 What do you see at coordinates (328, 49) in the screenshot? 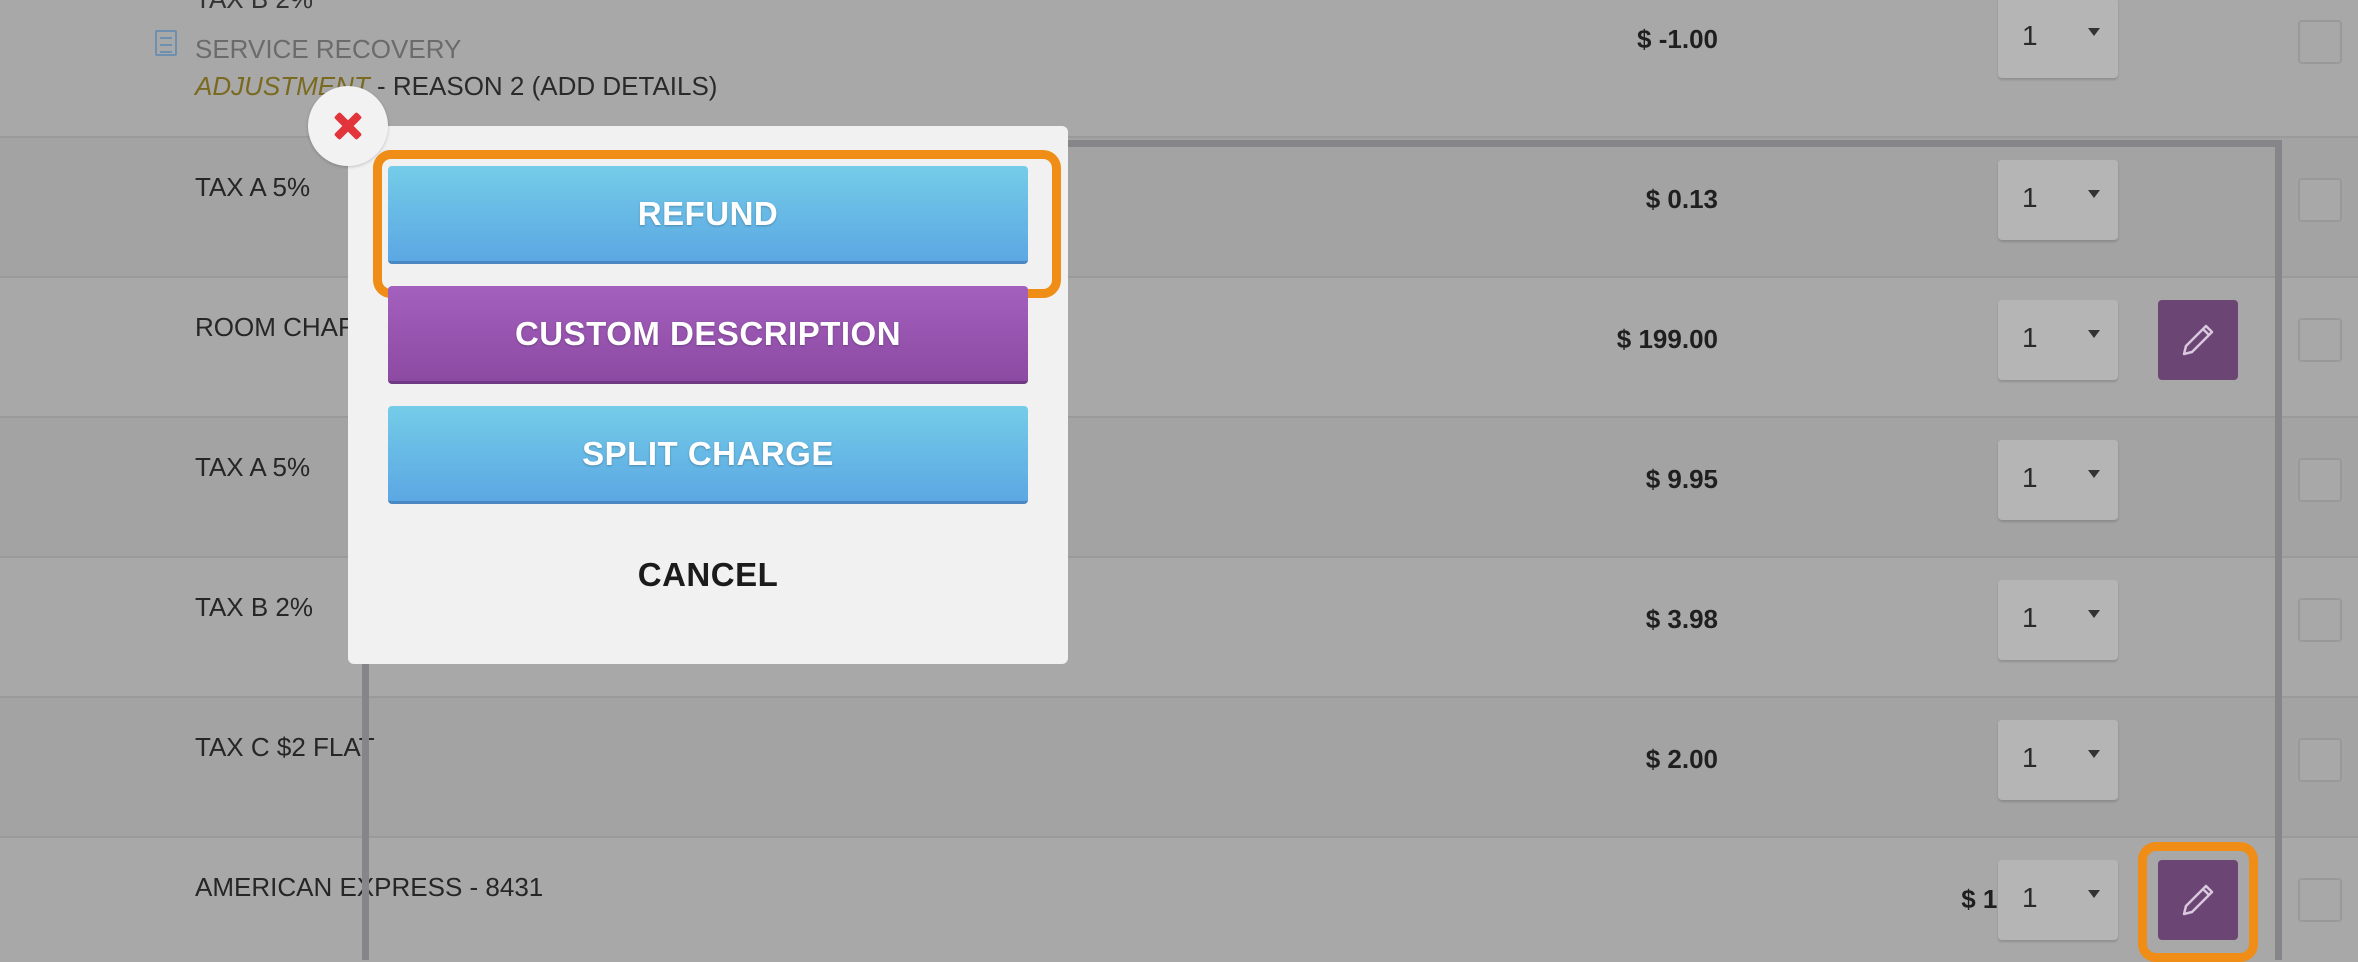
I see `note-line-1: SERVICE RECOVERY` at bounding box center [328, 49].